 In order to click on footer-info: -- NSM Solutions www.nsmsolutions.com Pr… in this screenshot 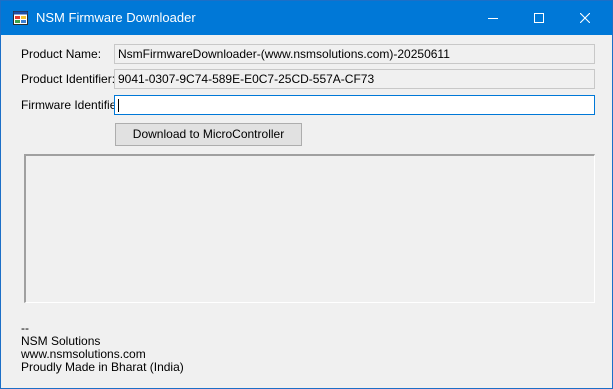, I will do `click(102, 348)`.